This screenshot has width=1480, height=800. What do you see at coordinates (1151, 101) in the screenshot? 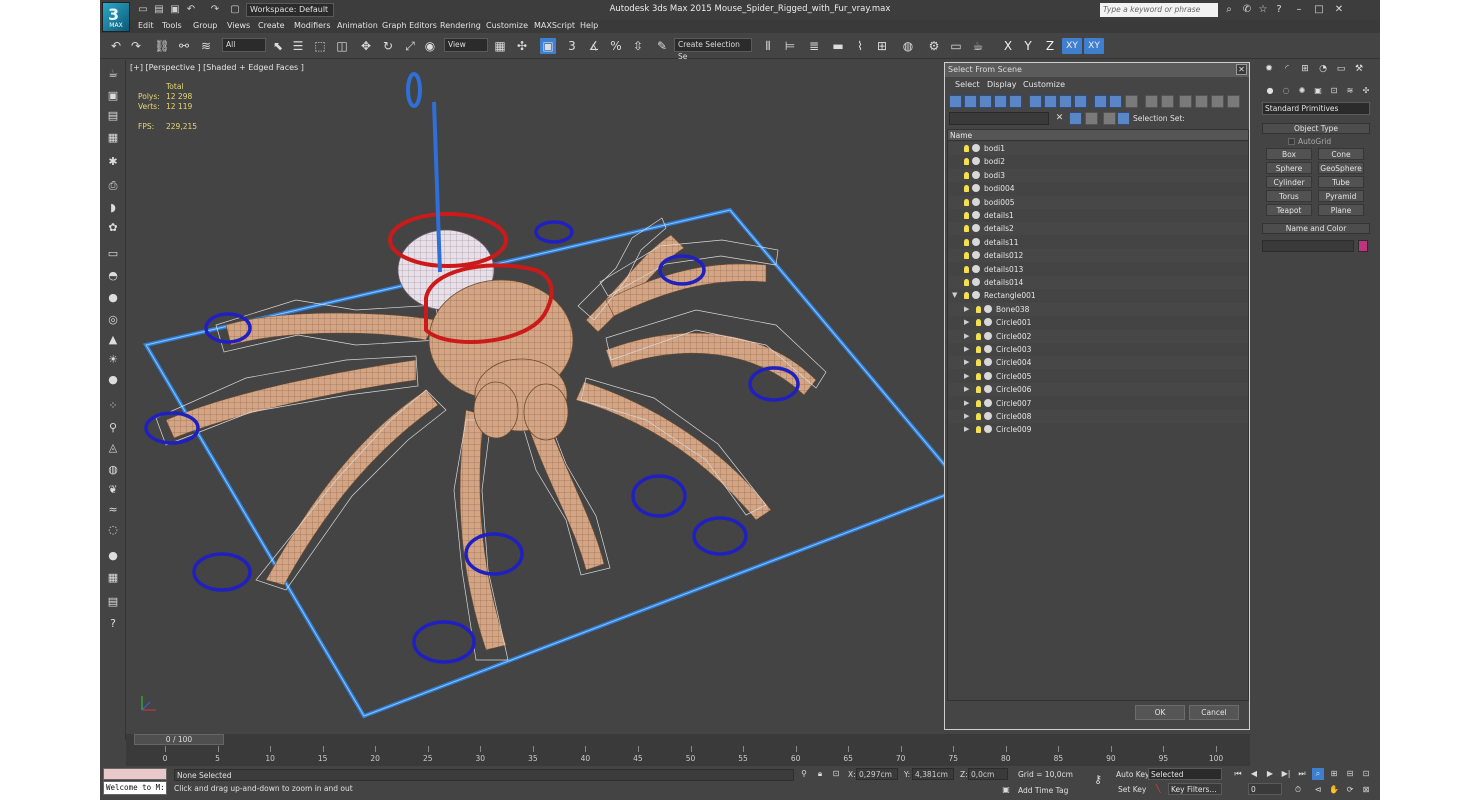
I see `display-none-icon` at bounding box center [1151, 101].